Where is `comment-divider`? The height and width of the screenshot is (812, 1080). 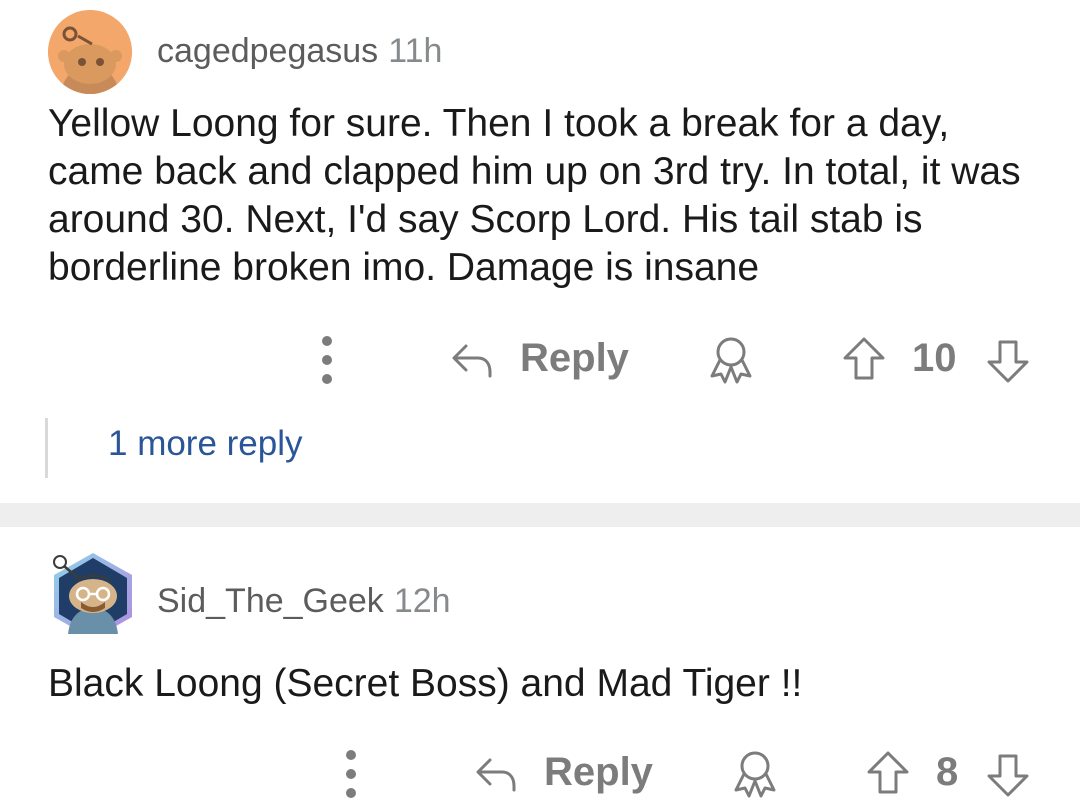 comment-divider is located at coordinates (540, 515).